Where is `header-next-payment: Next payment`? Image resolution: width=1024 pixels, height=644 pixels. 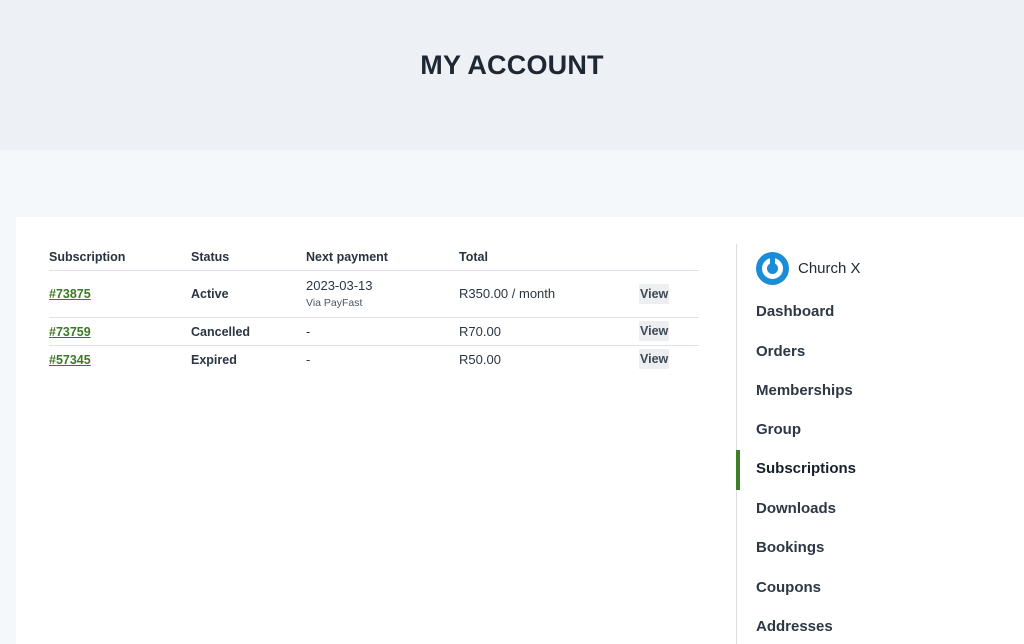 header-next-payment: Next payment is located at coordinates (382, 258).